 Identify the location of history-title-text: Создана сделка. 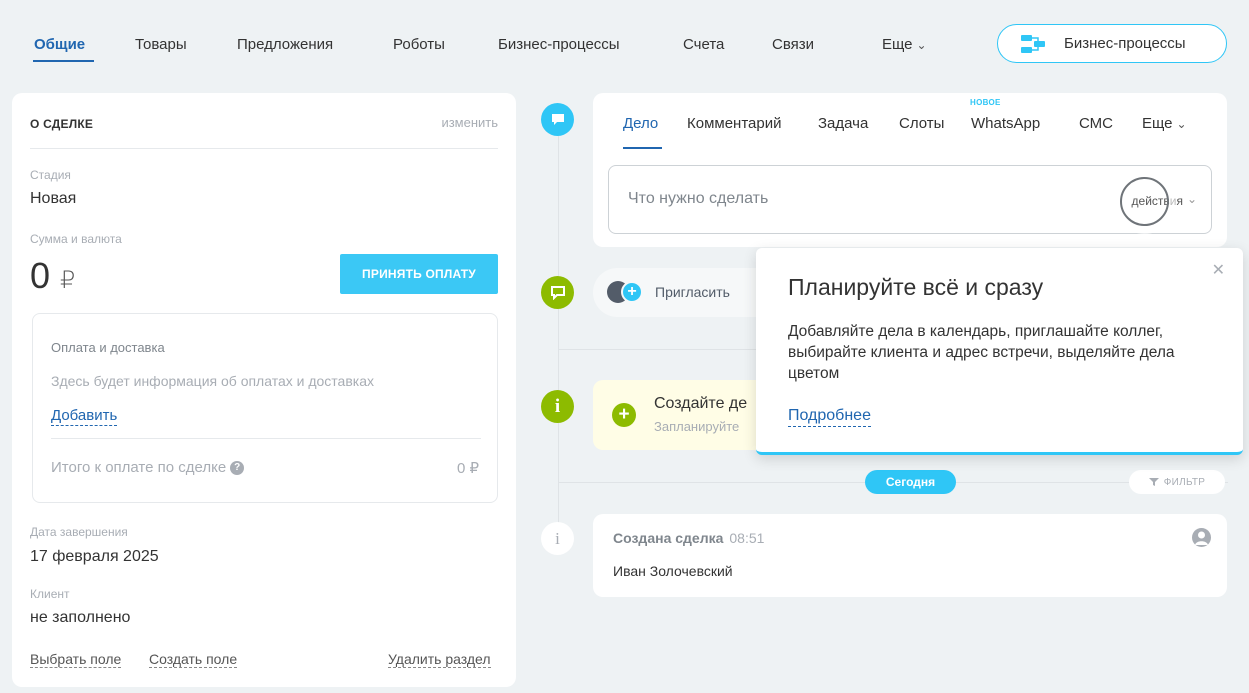
(668, 538).